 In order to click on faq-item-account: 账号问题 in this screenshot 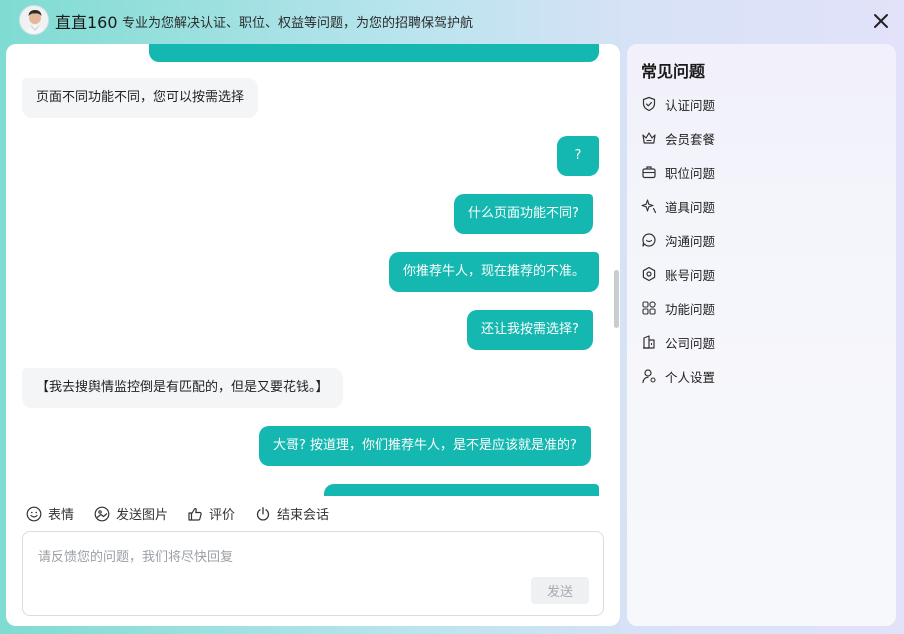, I will do `click(678, 274)`.